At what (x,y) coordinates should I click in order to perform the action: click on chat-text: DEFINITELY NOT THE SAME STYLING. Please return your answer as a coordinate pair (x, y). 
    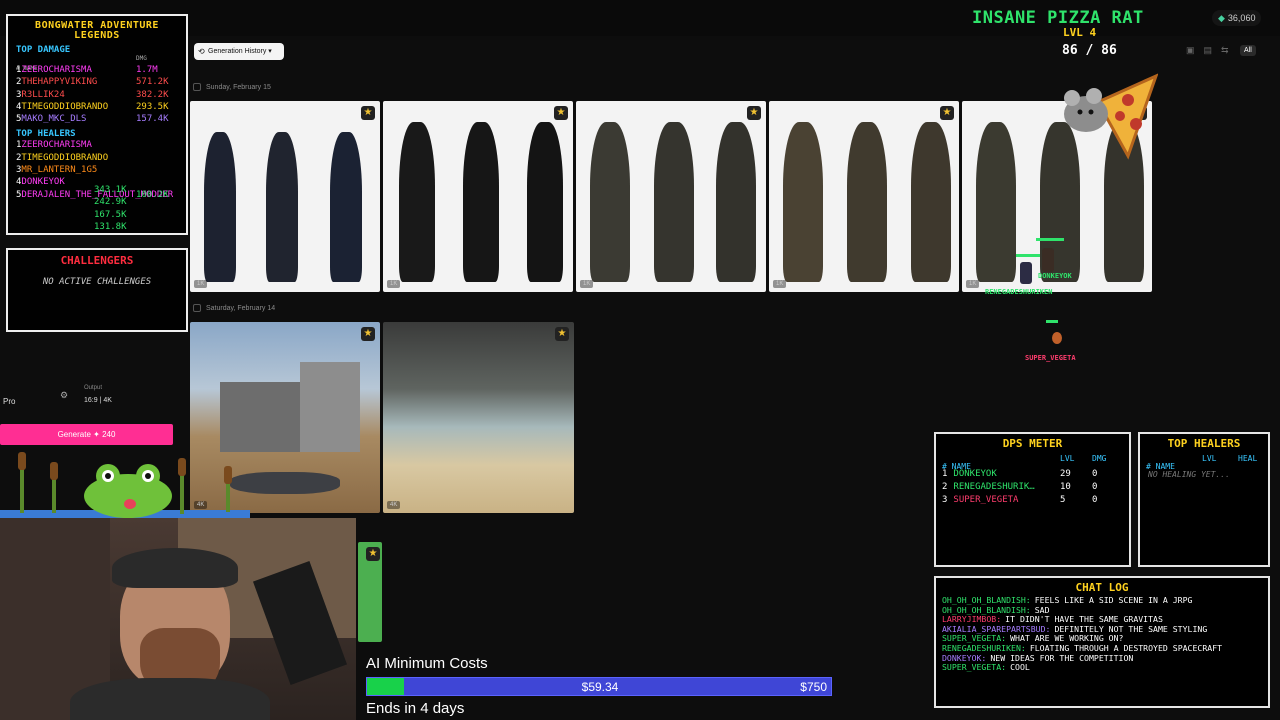
    Looking at the image, I should click on (1131, 628).